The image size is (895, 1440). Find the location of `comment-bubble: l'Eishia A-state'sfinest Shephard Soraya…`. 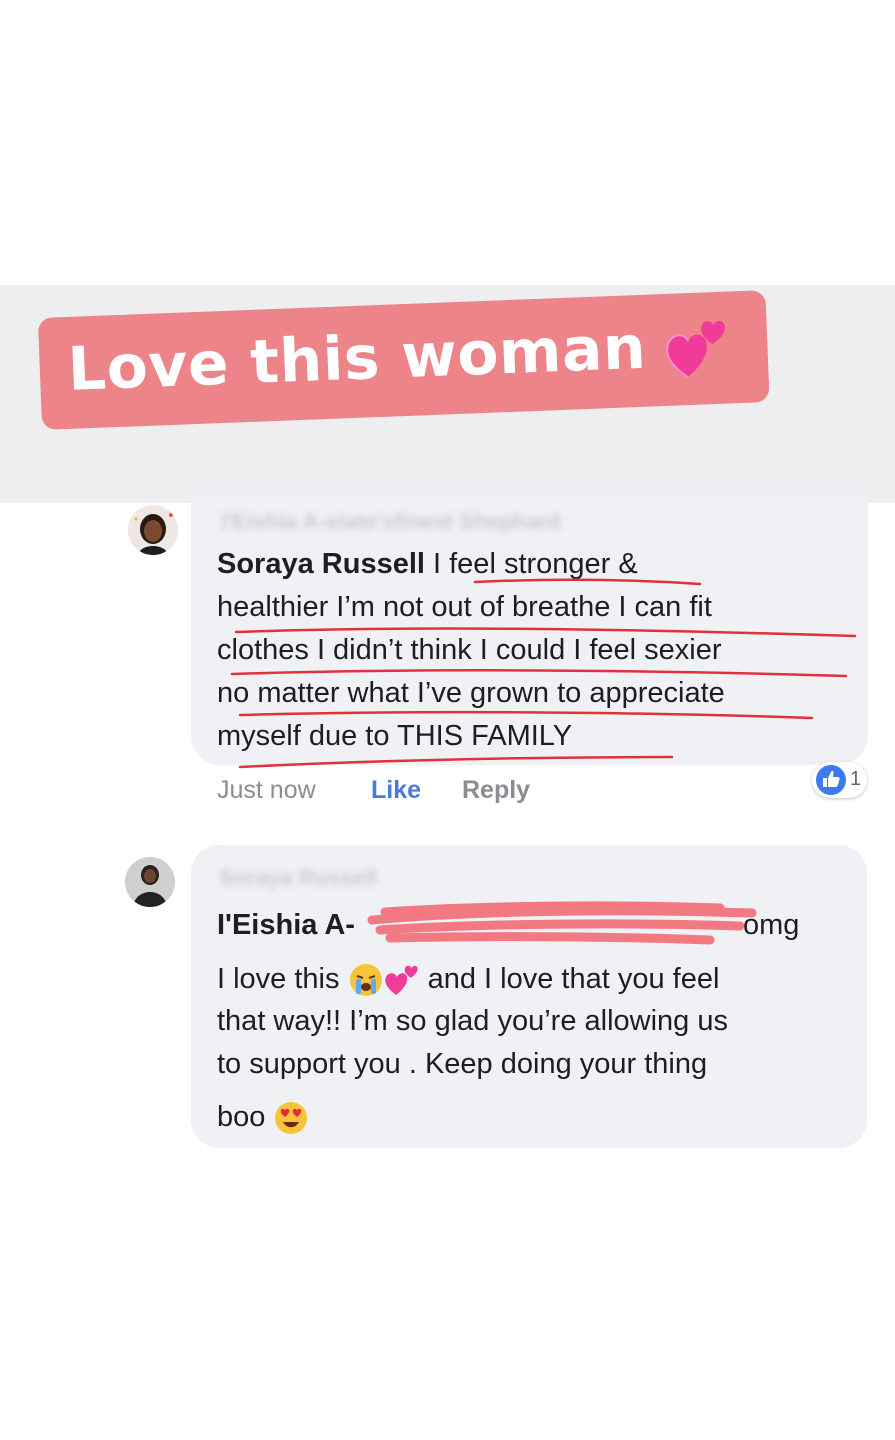

comment-bubble: l'Eishia A-state'sfinest Shephard Soraya… is located at coordinates (529, 630).